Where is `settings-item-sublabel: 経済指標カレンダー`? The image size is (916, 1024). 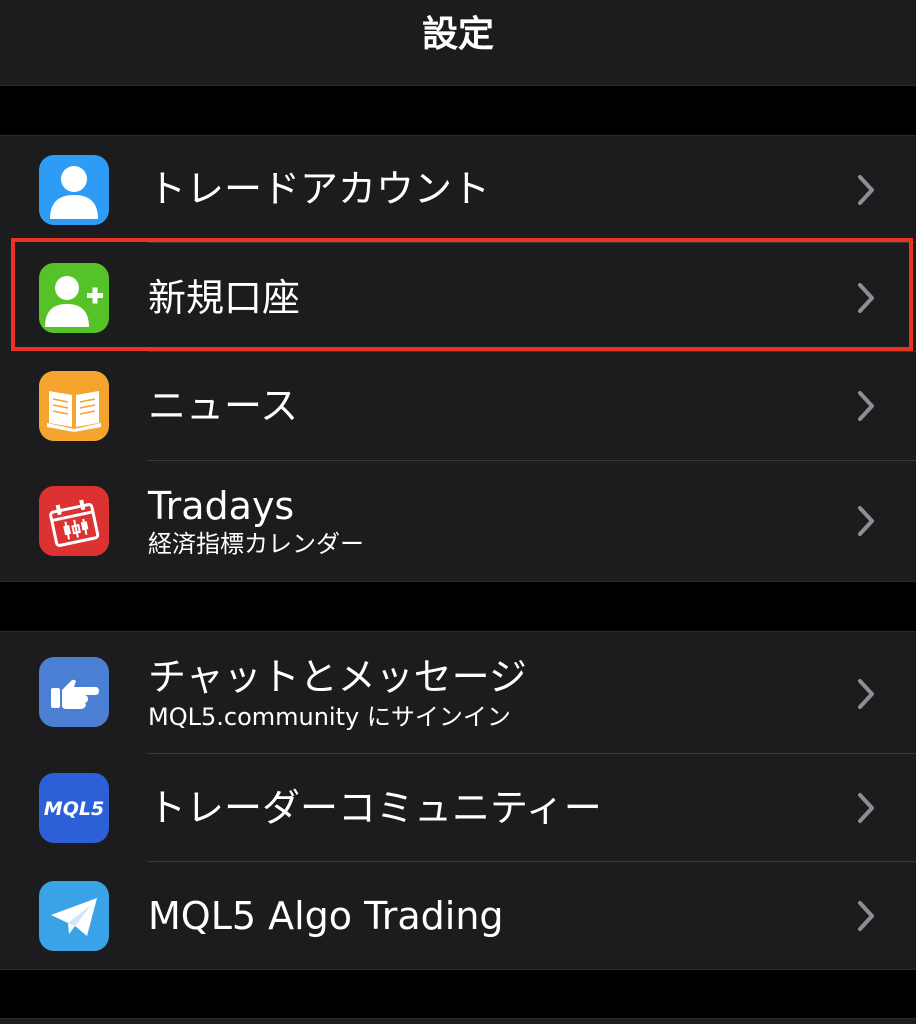 settings-item-sublabel: 経済指標カレンダー is located at coordinates (256, 544).